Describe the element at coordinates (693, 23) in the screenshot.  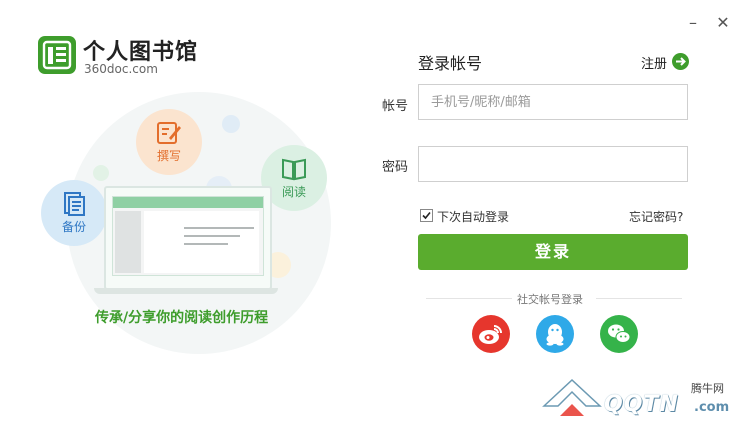
I see `minimize-button: –` at that location.